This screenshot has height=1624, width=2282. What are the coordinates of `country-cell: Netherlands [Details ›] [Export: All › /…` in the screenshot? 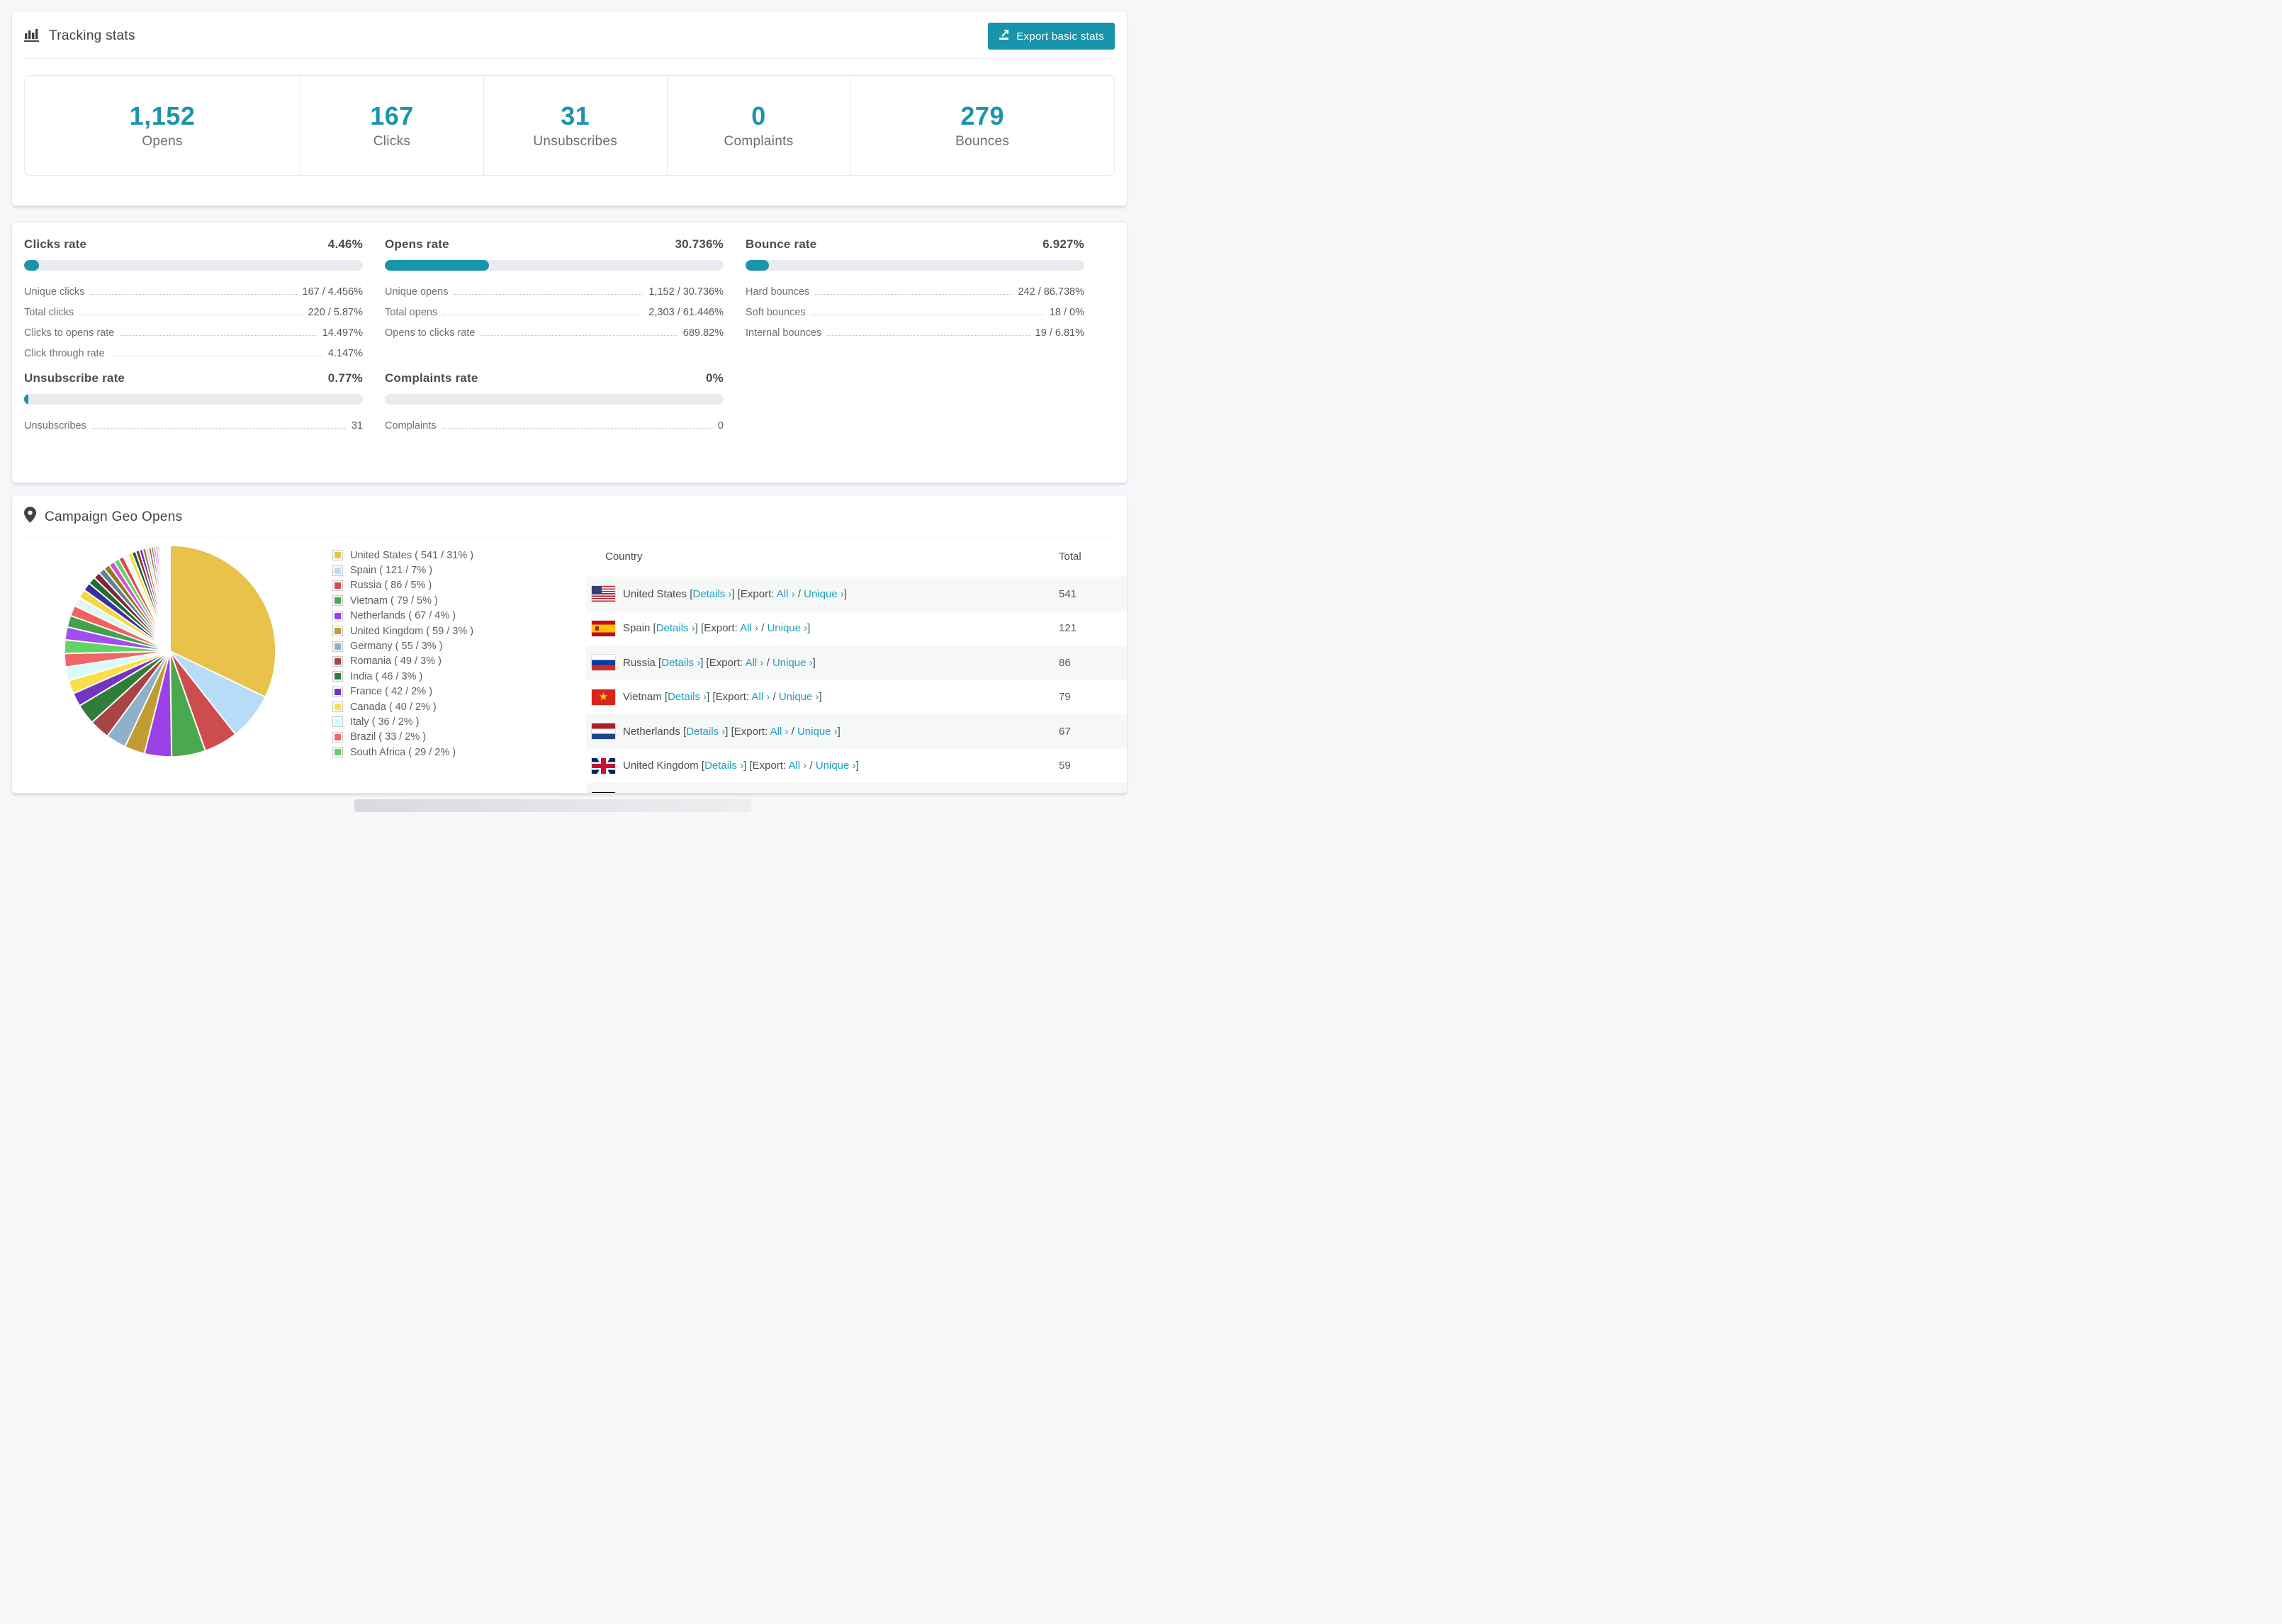 It's located at (822, 731).